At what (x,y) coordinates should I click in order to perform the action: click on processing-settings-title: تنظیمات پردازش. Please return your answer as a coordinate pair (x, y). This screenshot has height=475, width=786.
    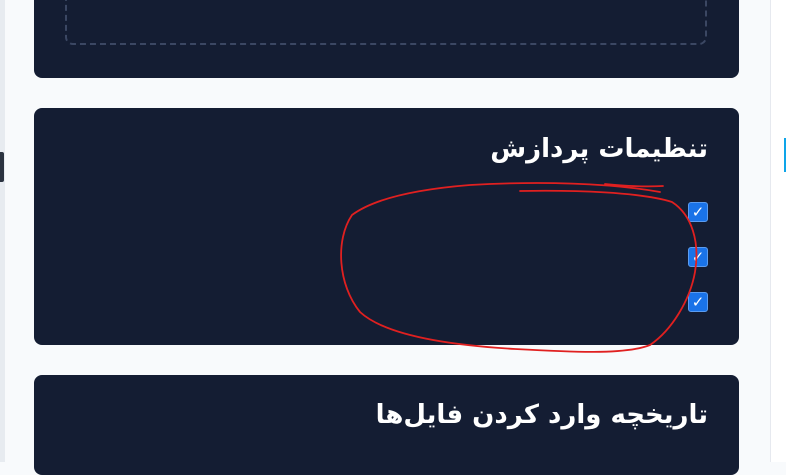
    Looking at the image, I should click on (599, 149).